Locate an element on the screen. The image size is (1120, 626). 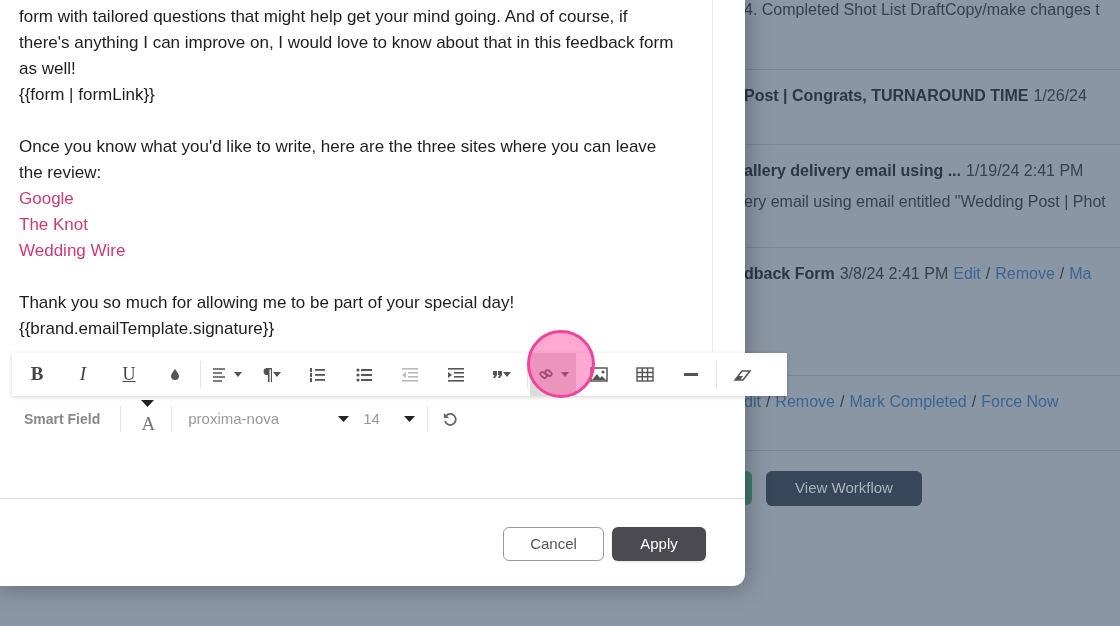
image-button is located at coordinates (599, 374).